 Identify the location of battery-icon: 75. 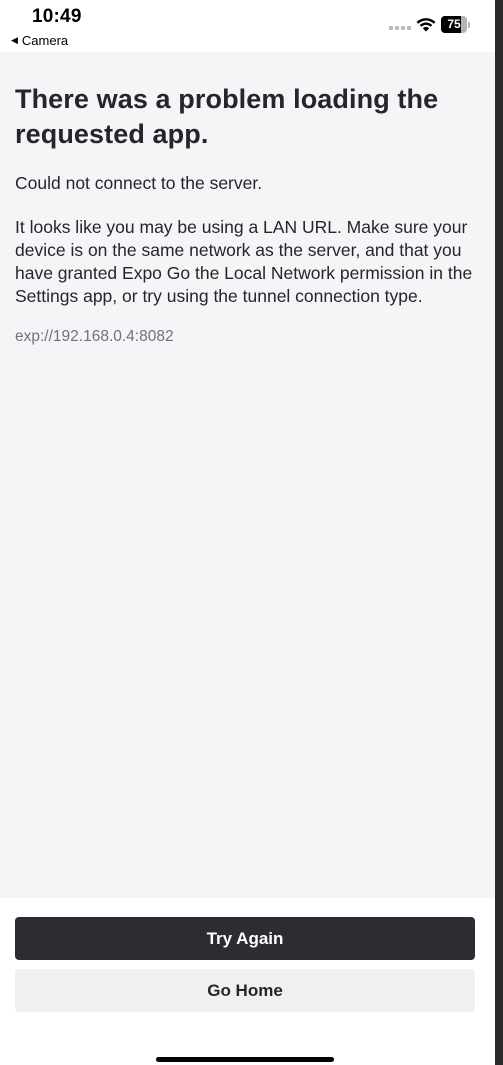
(454, 24).